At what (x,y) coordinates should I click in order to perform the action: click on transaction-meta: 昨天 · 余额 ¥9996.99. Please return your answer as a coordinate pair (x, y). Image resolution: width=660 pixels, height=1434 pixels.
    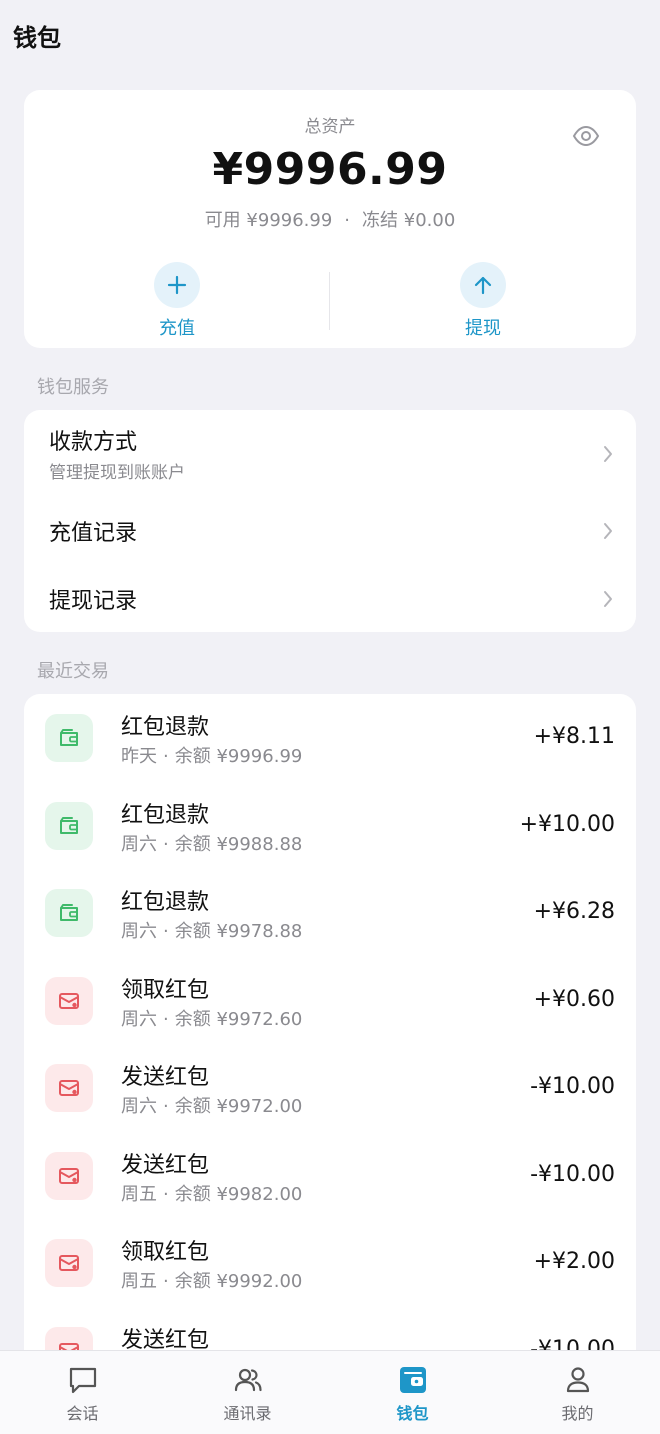
    Looking at the image, I should click on (211, 755).